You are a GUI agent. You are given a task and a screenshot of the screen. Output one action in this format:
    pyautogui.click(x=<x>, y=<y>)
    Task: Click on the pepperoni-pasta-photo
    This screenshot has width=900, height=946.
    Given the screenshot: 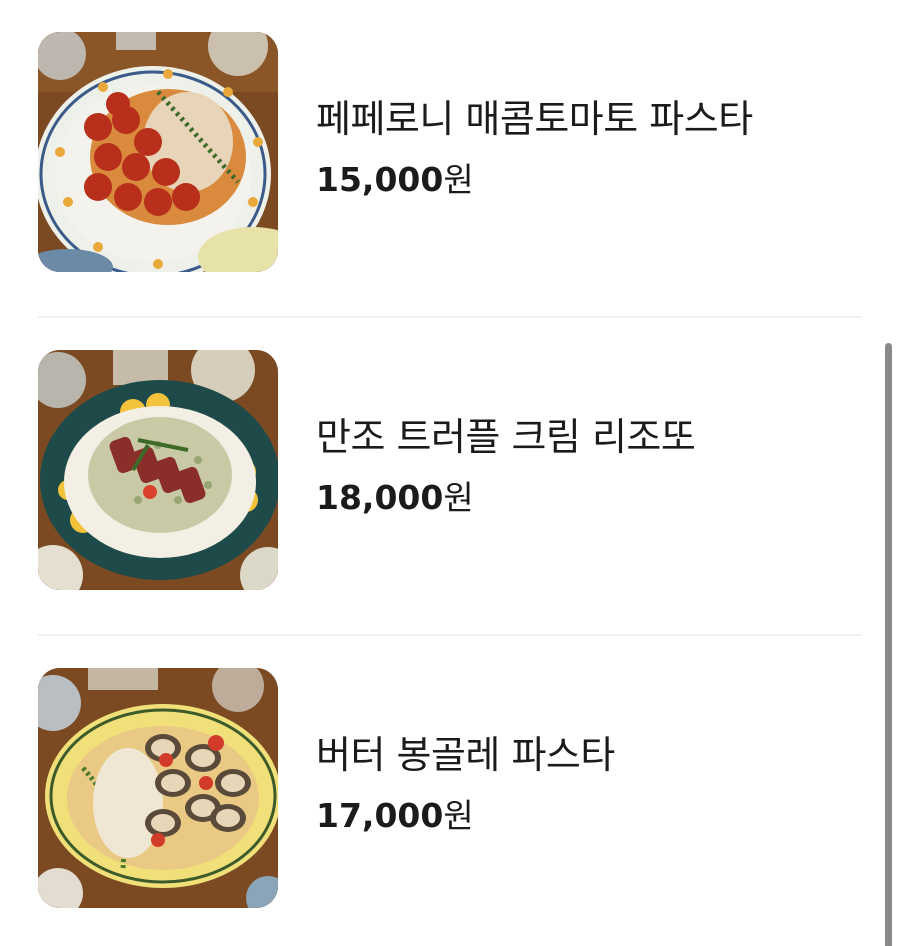 What is the action you would take?
    pyautogui.click(x=158, y=152)
    